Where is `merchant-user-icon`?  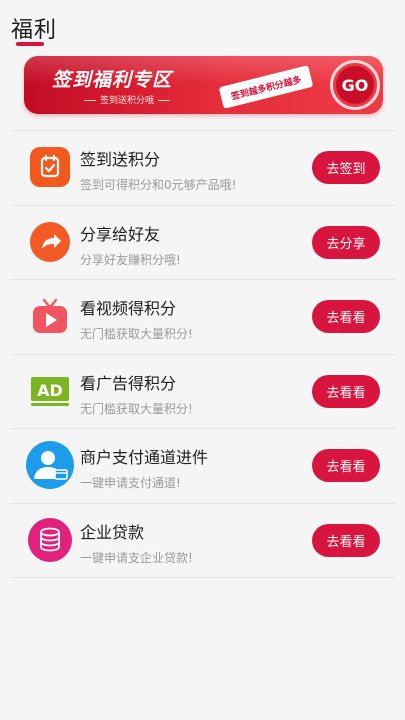
merchant-user-icon is located at coordinates (50, 465).